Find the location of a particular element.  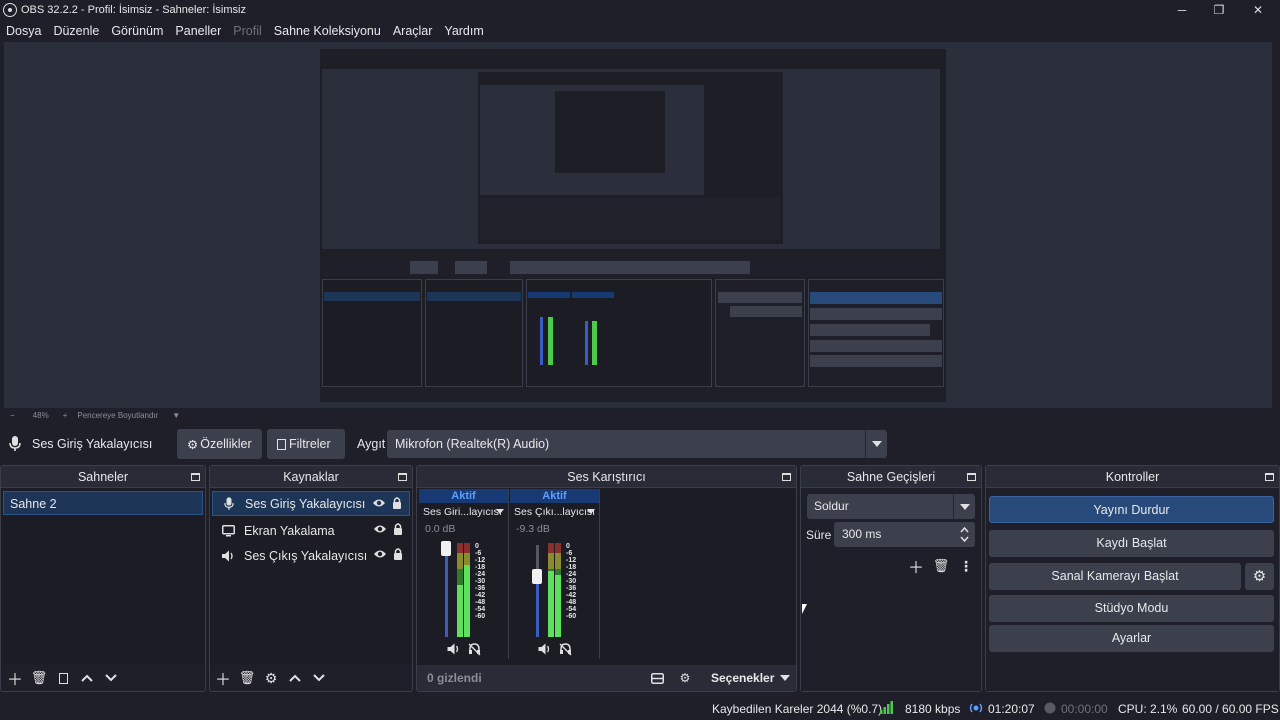

sources-toolbar: ＋ 🗑 ⚙ is located at coordinates (311, 678).